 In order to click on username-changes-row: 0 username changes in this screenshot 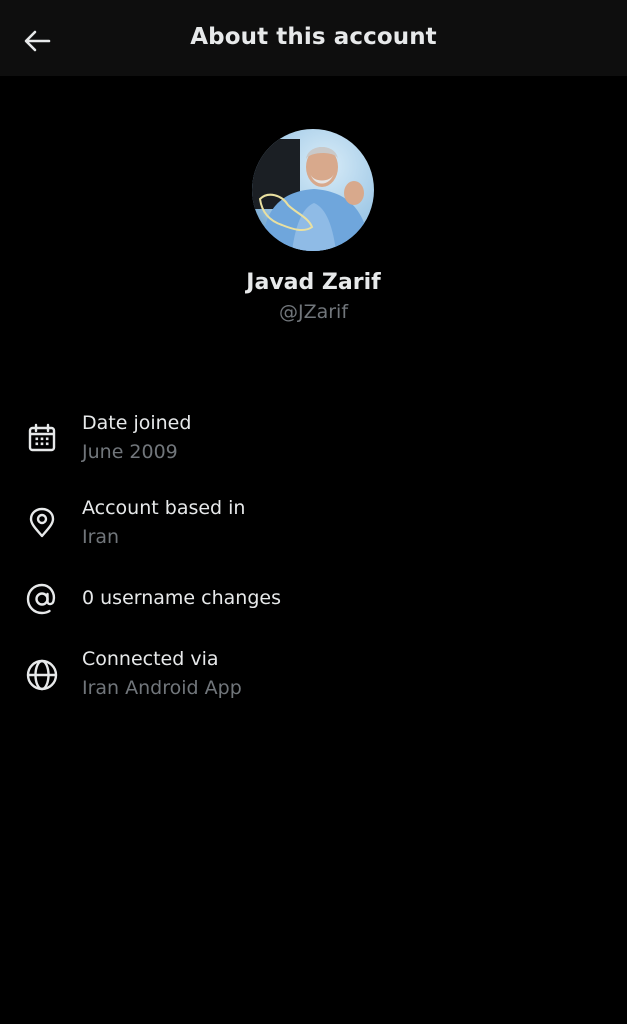, I will do `click(313, 600)`.